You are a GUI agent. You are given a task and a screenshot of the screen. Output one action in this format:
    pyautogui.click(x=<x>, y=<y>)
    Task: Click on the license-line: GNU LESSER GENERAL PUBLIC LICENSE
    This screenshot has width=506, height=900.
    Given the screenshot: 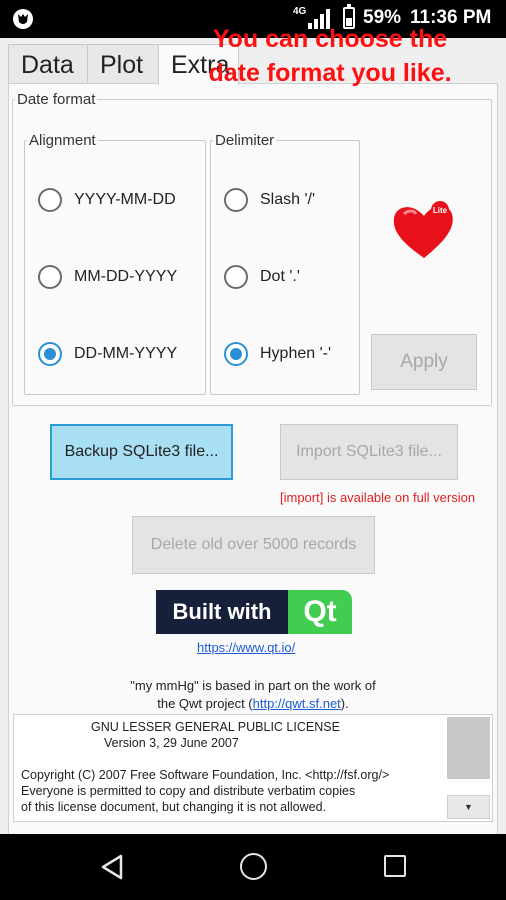 What is the action you would take?
    pyautogui.click(x=215, y=727)
    